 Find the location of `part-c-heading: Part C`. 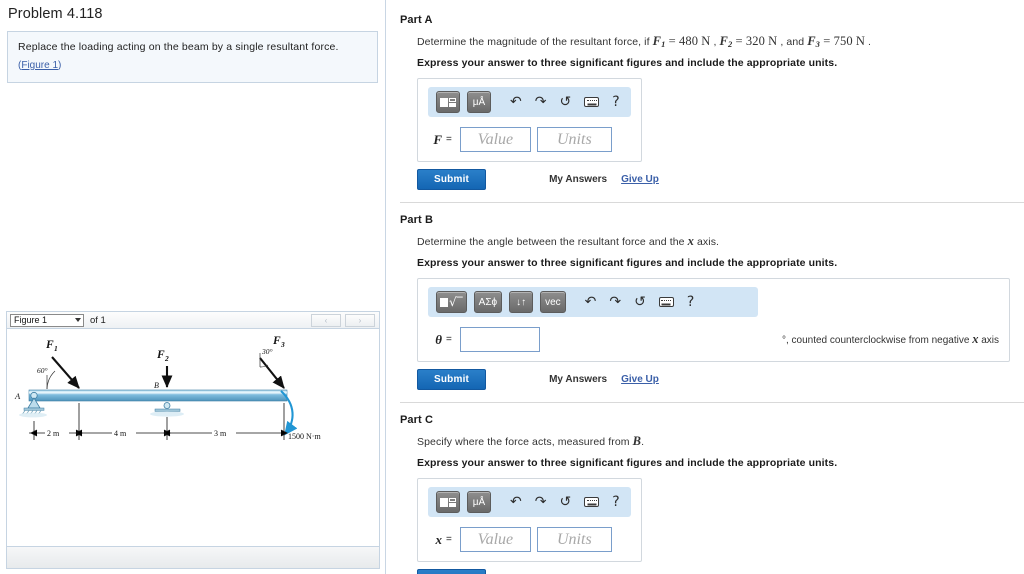

part-c-heading: Part C is located at coordinates (416, 420).